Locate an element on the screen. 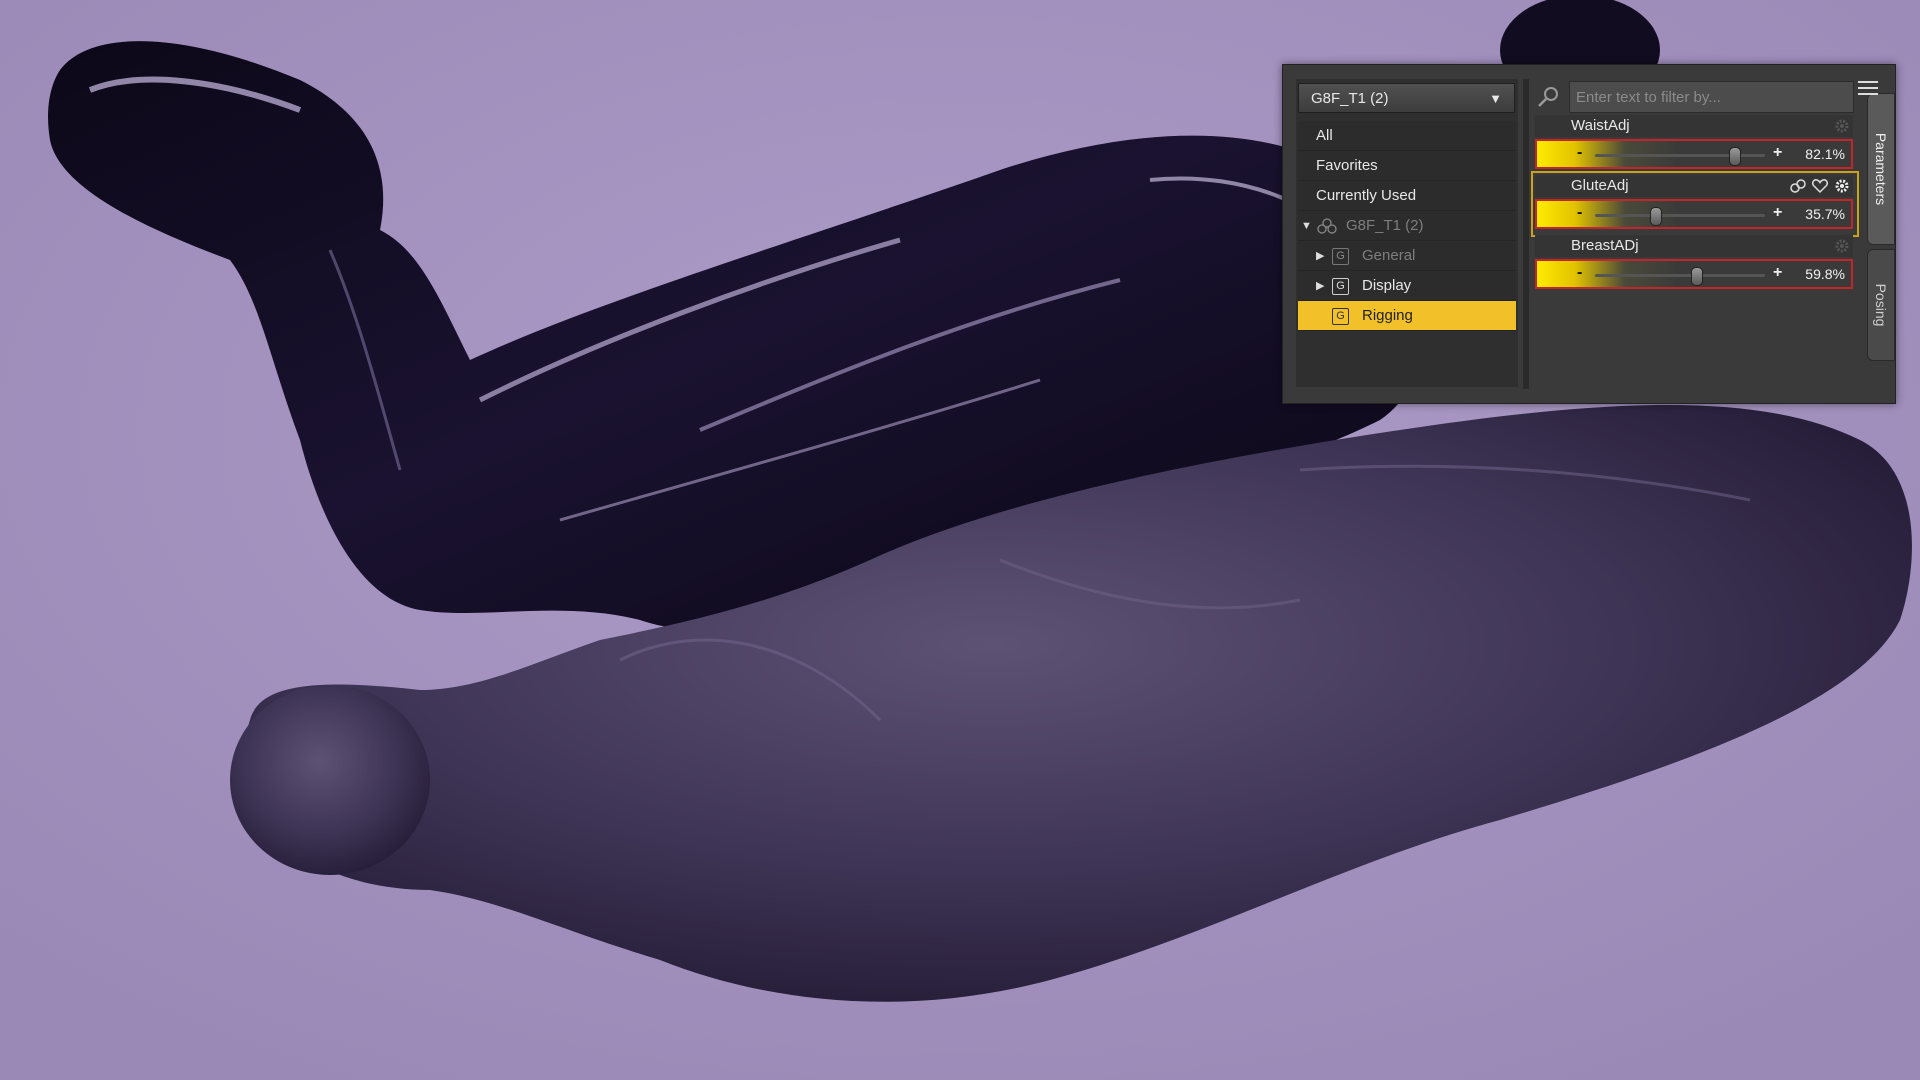 The image size is (1920, 1080). panel-menu-icon is located at coordinates (1868, 88).